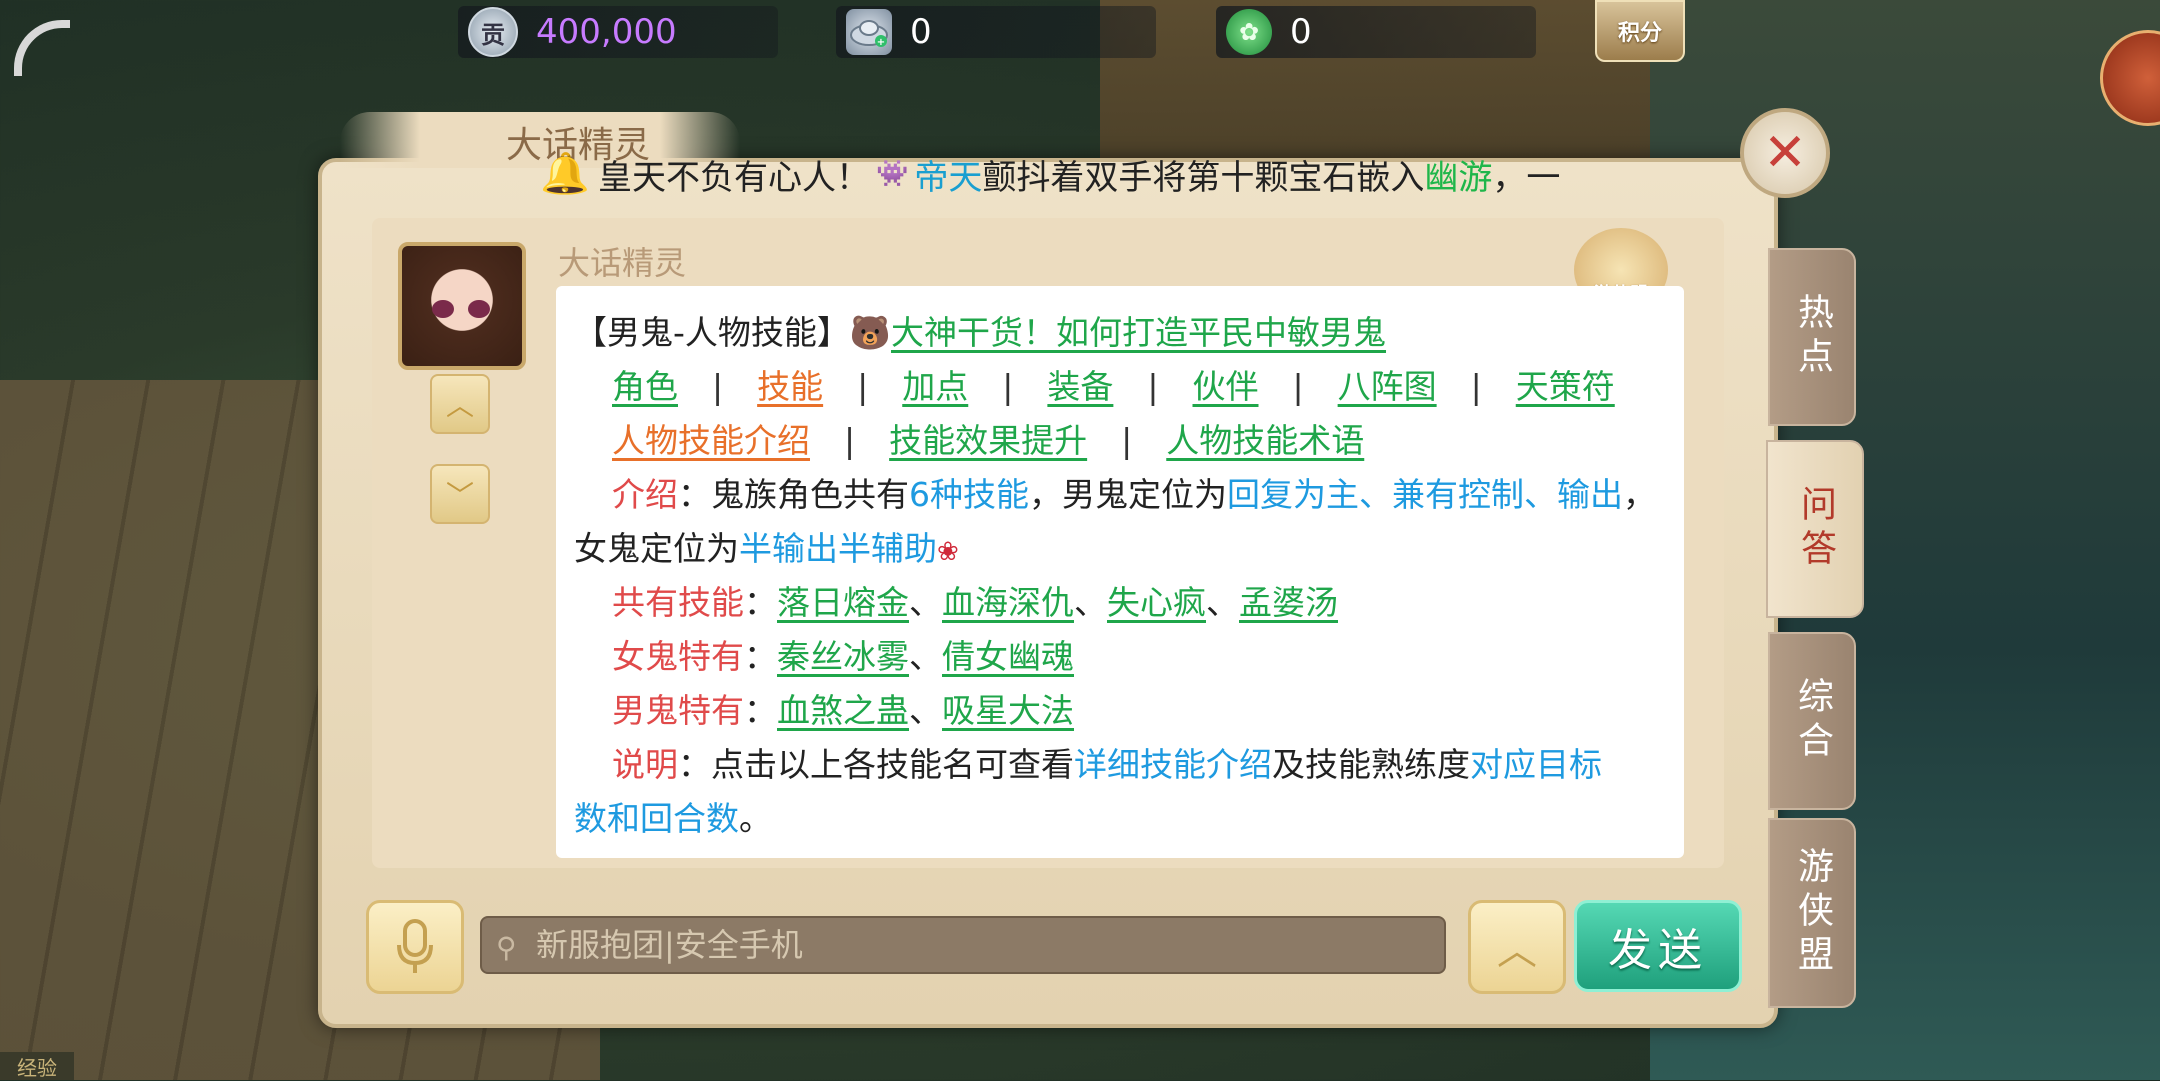  I want to click on note-text: 。, so click(755, 818).